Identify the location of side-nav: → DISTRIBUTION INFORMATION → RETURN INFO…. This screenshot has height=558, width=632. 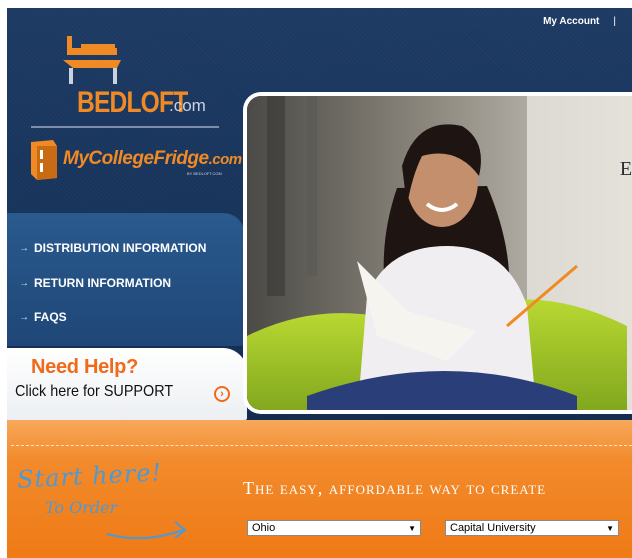
(126, 279).